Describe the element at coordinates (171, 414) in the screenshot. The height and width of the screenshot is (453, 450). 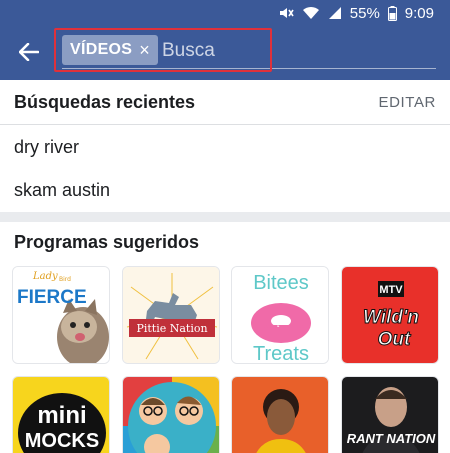
I see `show-thumb-cartoon` at that location.